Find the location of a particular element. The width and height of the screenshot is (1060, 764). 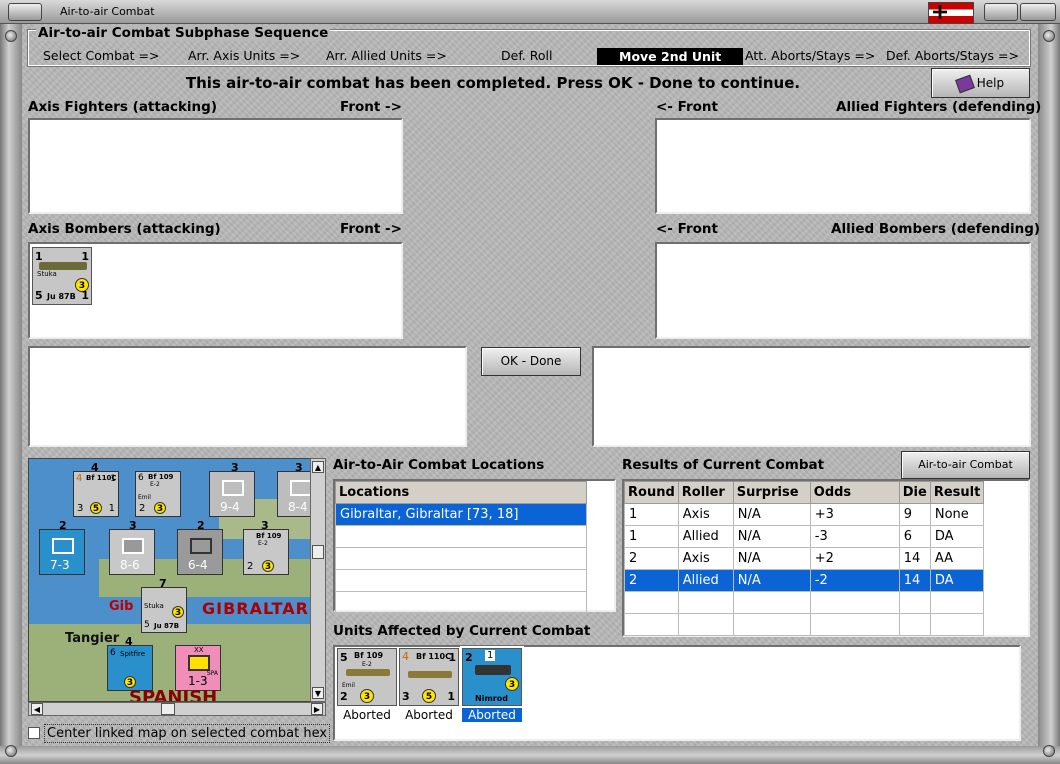

scroll-left-icon: ◀ is located at coordinates (37, 709).